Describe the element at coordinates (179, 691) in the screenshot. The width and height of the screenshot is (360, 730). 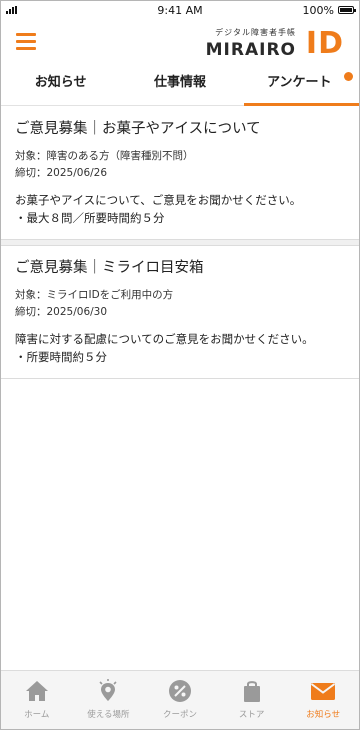
I see `coupon-icon` at that location.